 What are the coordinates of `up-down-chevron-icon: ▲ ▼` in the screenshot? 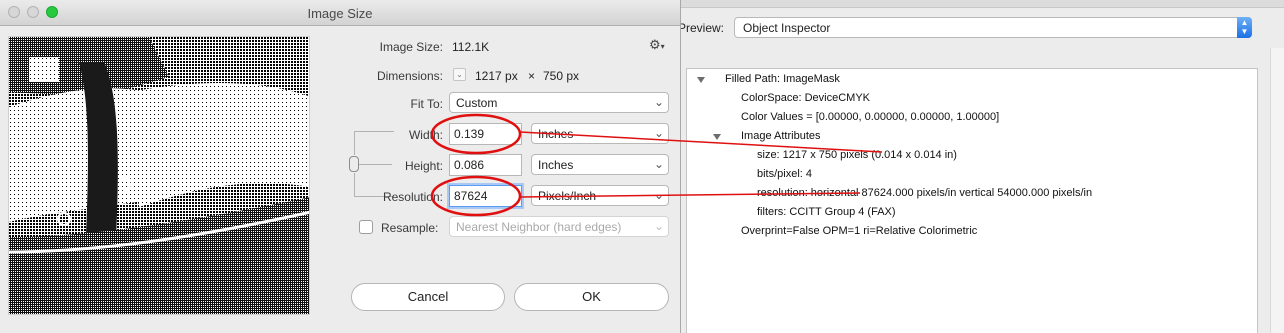 It's located at (1244, 27).